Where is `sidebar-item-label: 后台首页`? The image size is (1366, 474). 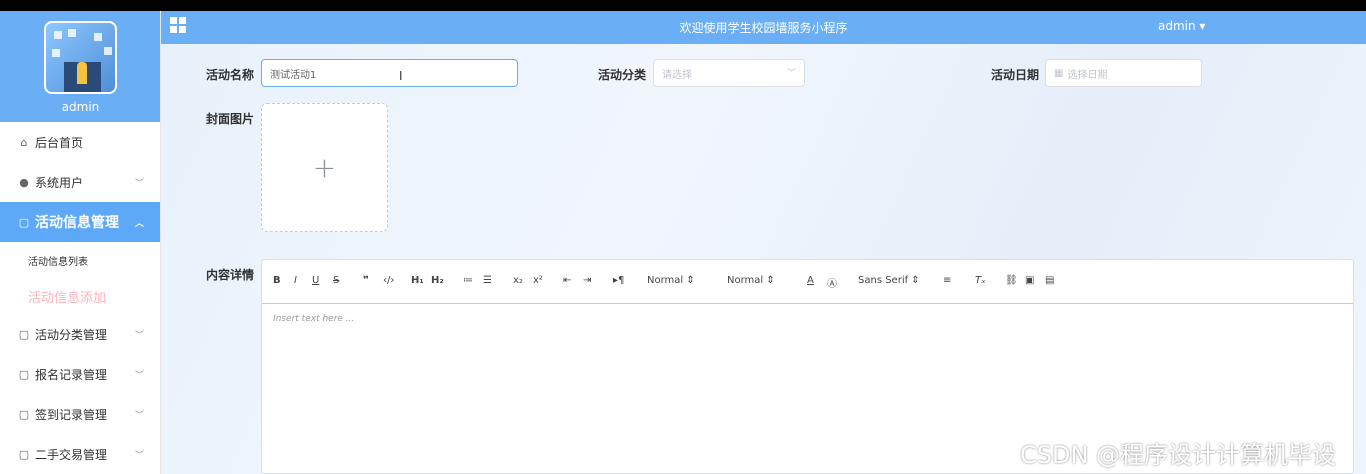 sidebar-item-label: 后台首页 is located at coordinates (59, 142).